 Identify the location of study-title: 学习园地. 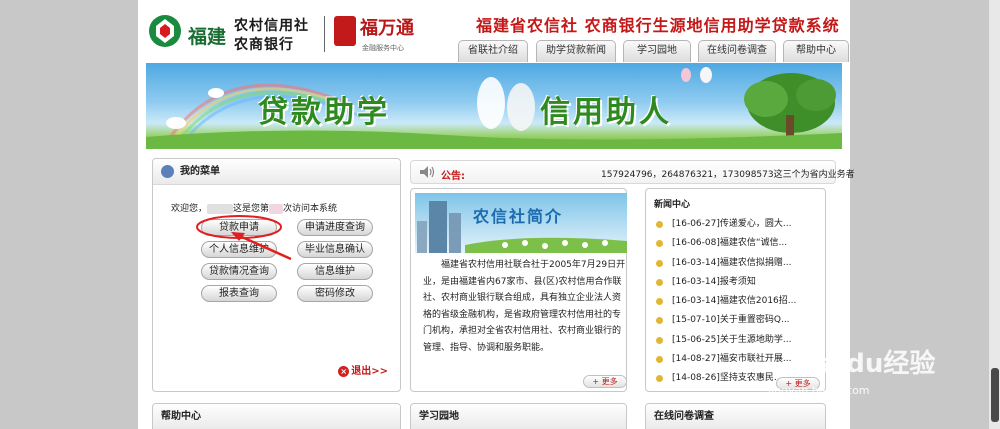
(518, 416).